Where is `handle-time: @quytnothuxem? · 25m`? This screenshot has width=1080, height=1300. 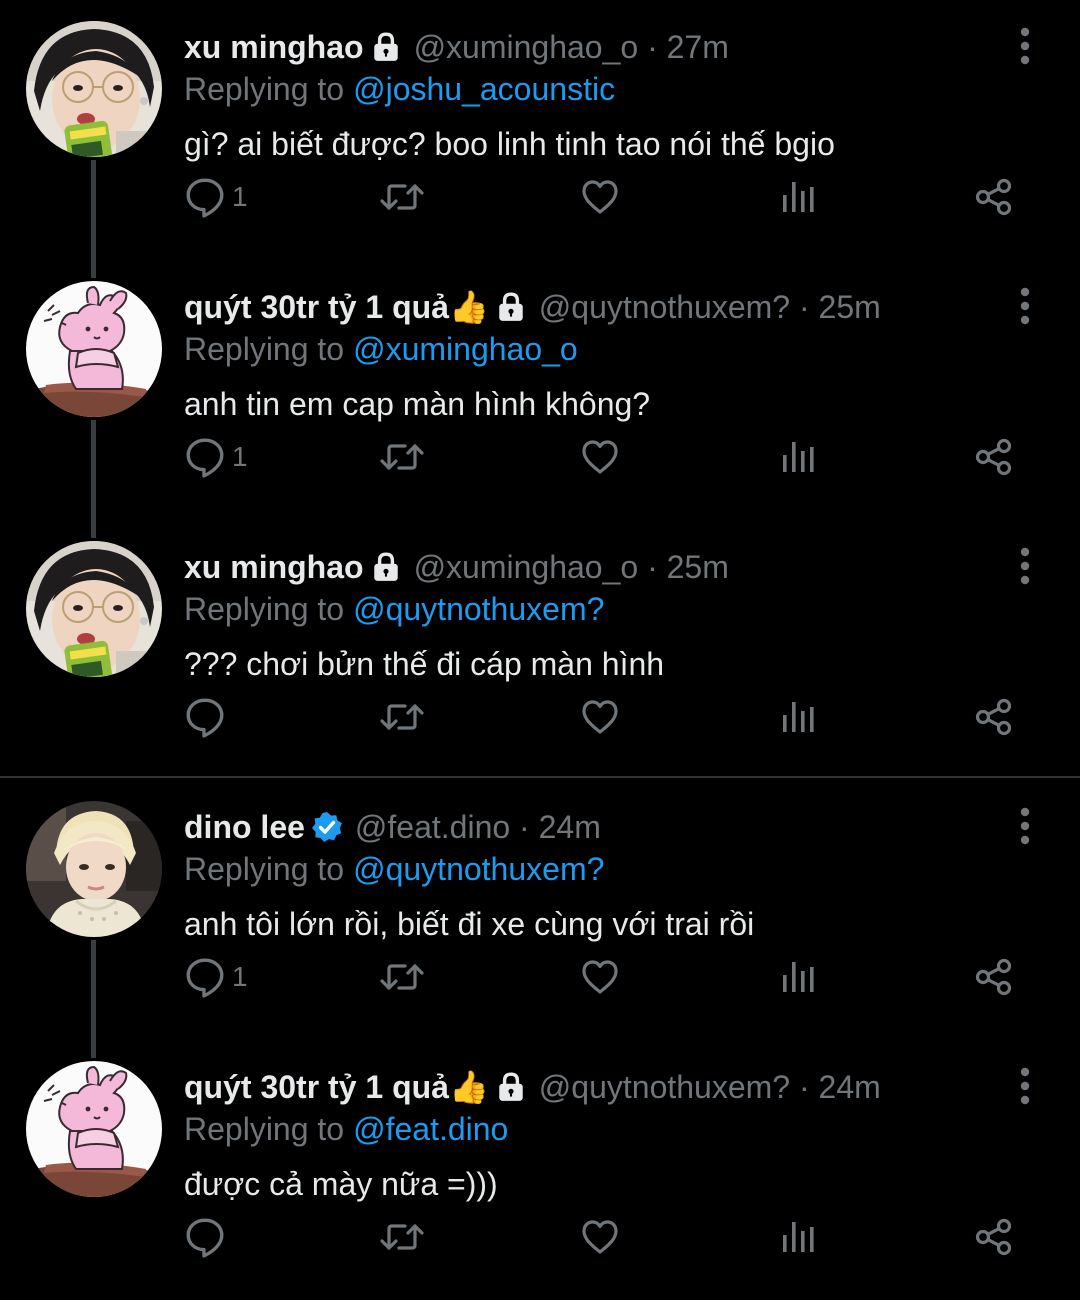
handle-time: @quytnothuxem? · 25m is located at coordinates (710, 307).